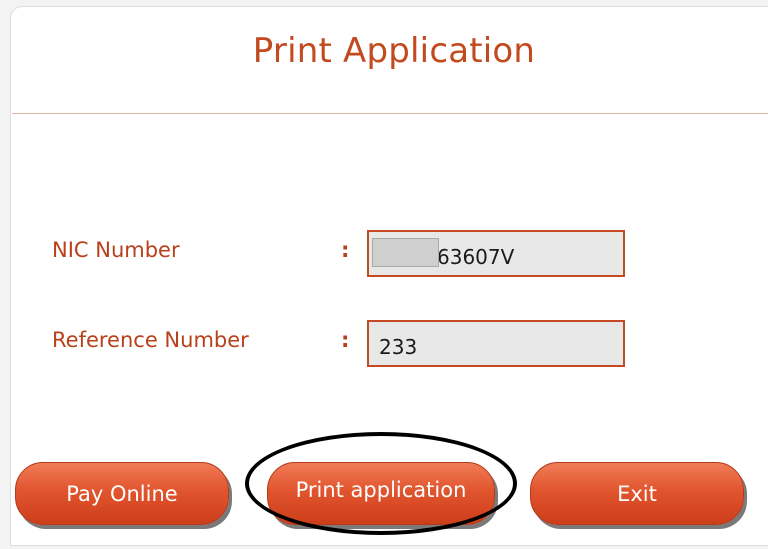 The height and width of the screenshot is (549, 768). Describe the element at coordinates (394, 51) in the screenshot. I see `page-title: Print Application` at that location.